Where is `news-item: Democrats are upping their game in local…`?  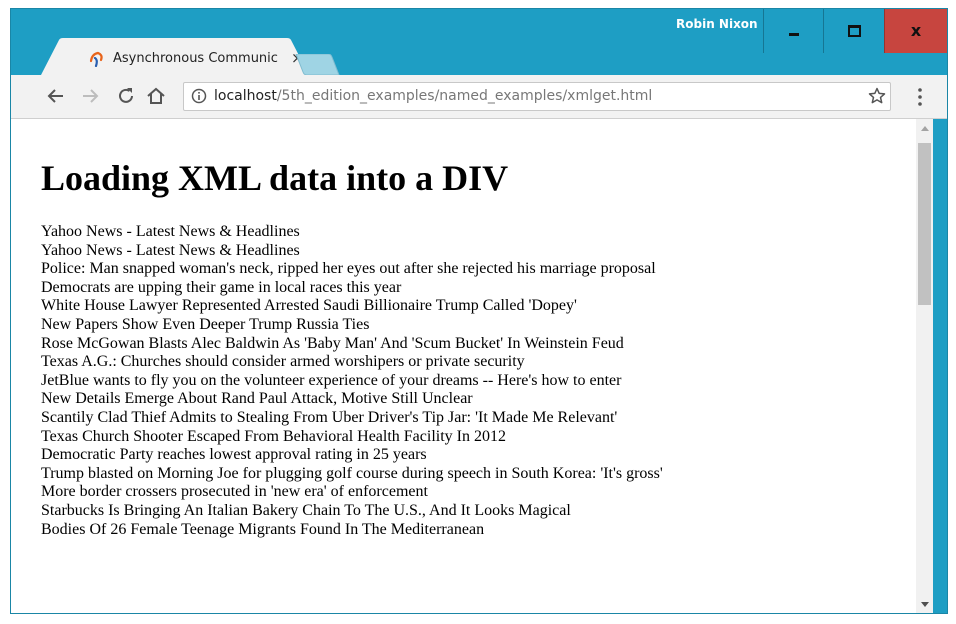 news-item: Democrats are upping their game in local… is located at coordinates (221, 287).